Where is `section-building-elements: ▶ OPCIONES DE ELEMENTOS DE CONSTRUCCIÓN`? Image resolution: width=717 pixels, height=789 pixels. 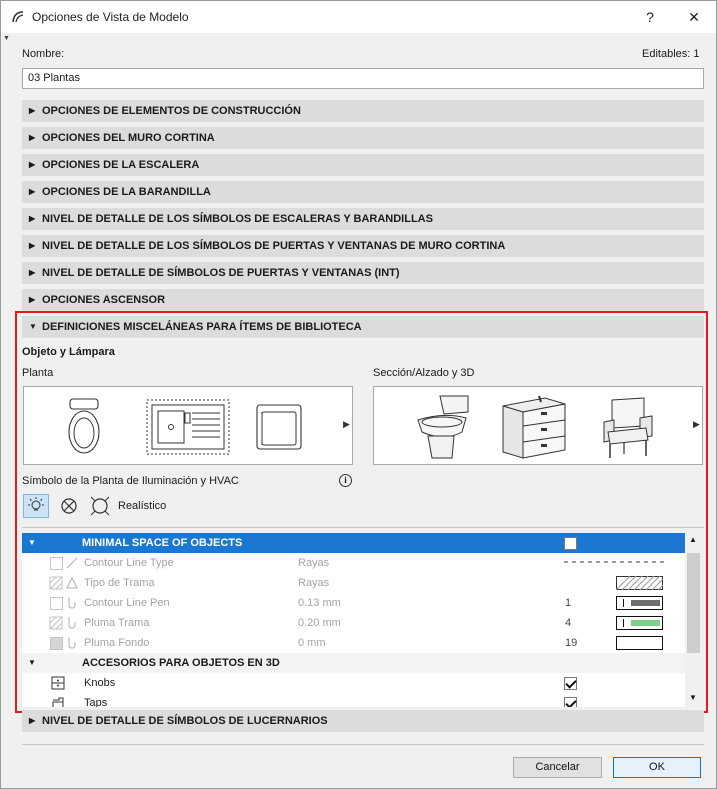 section-building-elements: ▶ OPCIONES DE ELEMENTOS DE CONSTRUCCIÓN is located at coordinates (363, 111).